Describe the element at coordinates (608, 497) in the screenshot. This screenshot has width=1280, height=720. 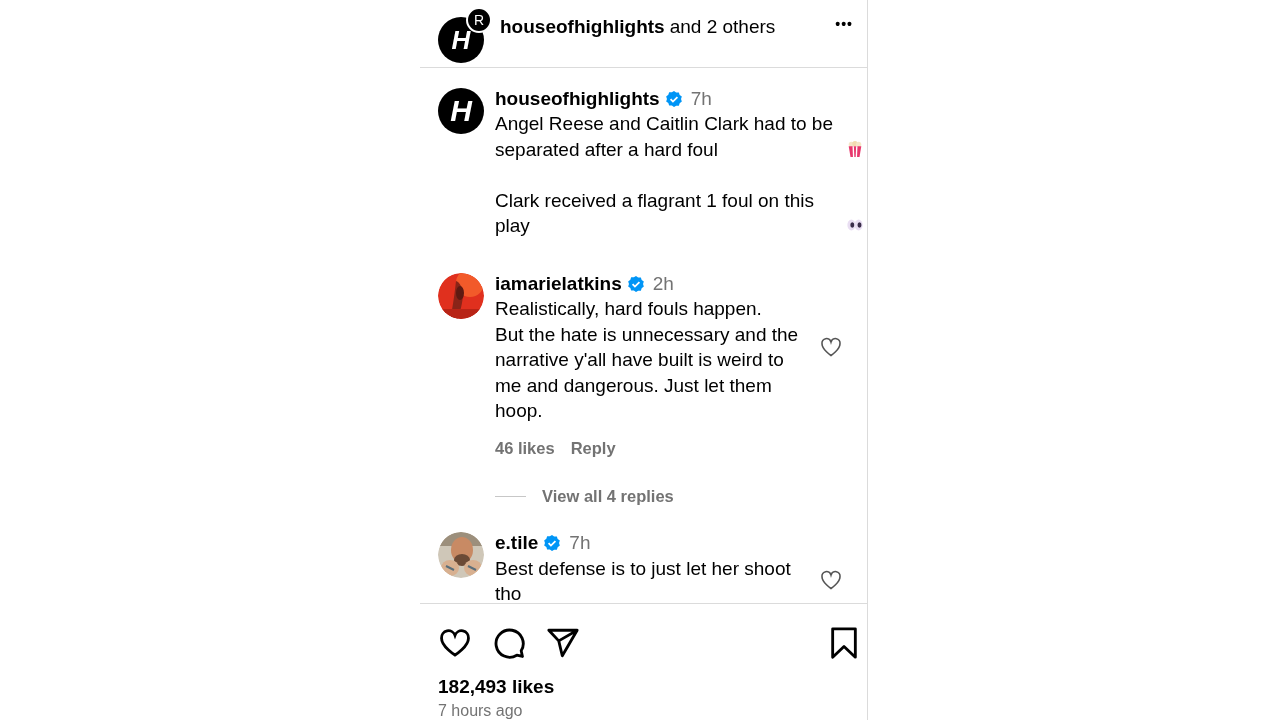
I see `view-replies-button: View all 4 replies` at that location.